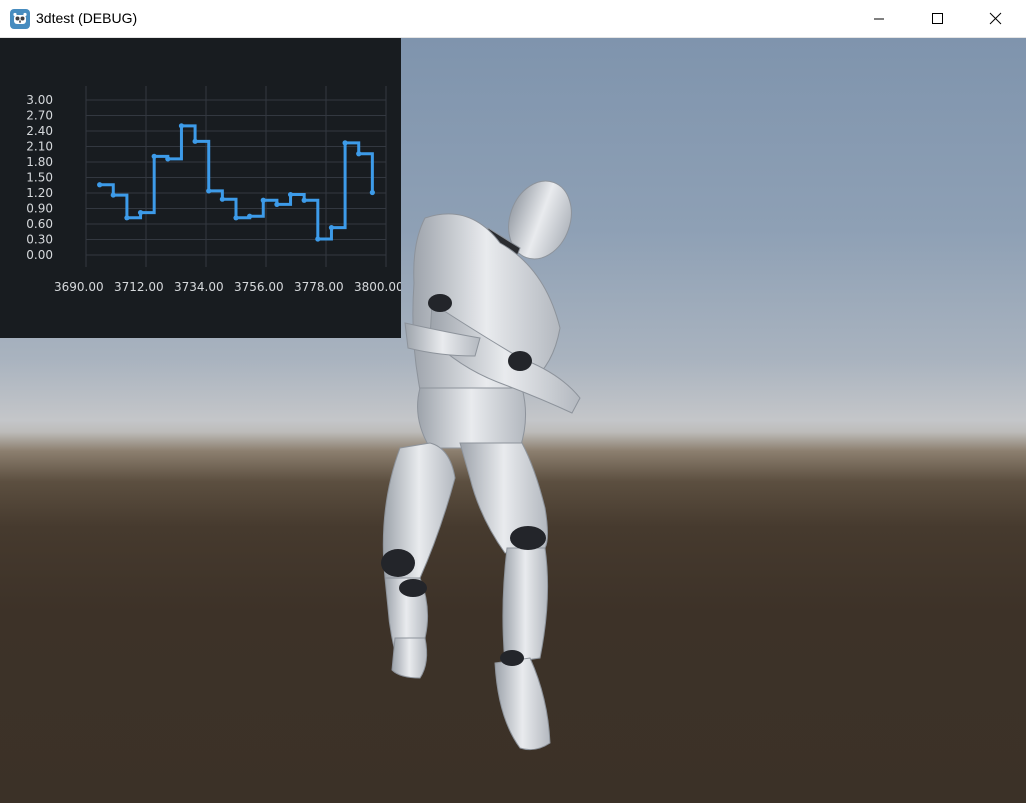  Describe the element at coordinates (139, 287) in the screenshot. I see `x-tick-label: 3712.00` at that location.